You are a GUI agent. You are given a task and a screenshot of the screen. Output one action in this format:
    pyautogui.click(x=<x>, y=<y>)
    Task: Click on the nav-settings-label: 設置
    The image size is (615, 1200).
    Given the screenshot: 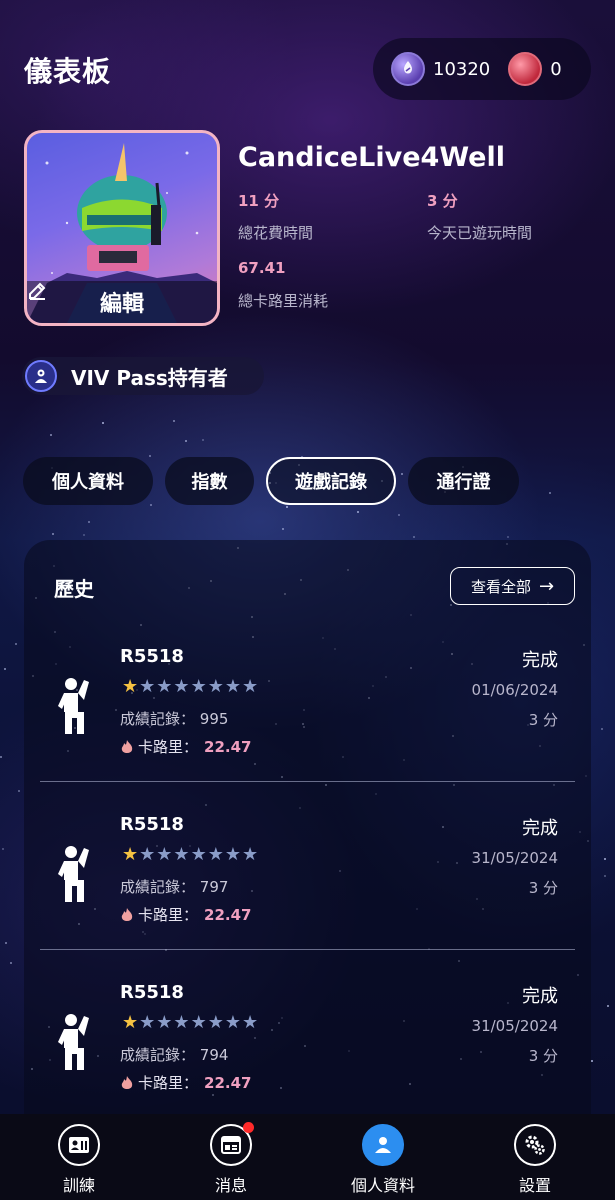 What is the action you would take?
    pyautogui.click(x=534, y=1185)
    